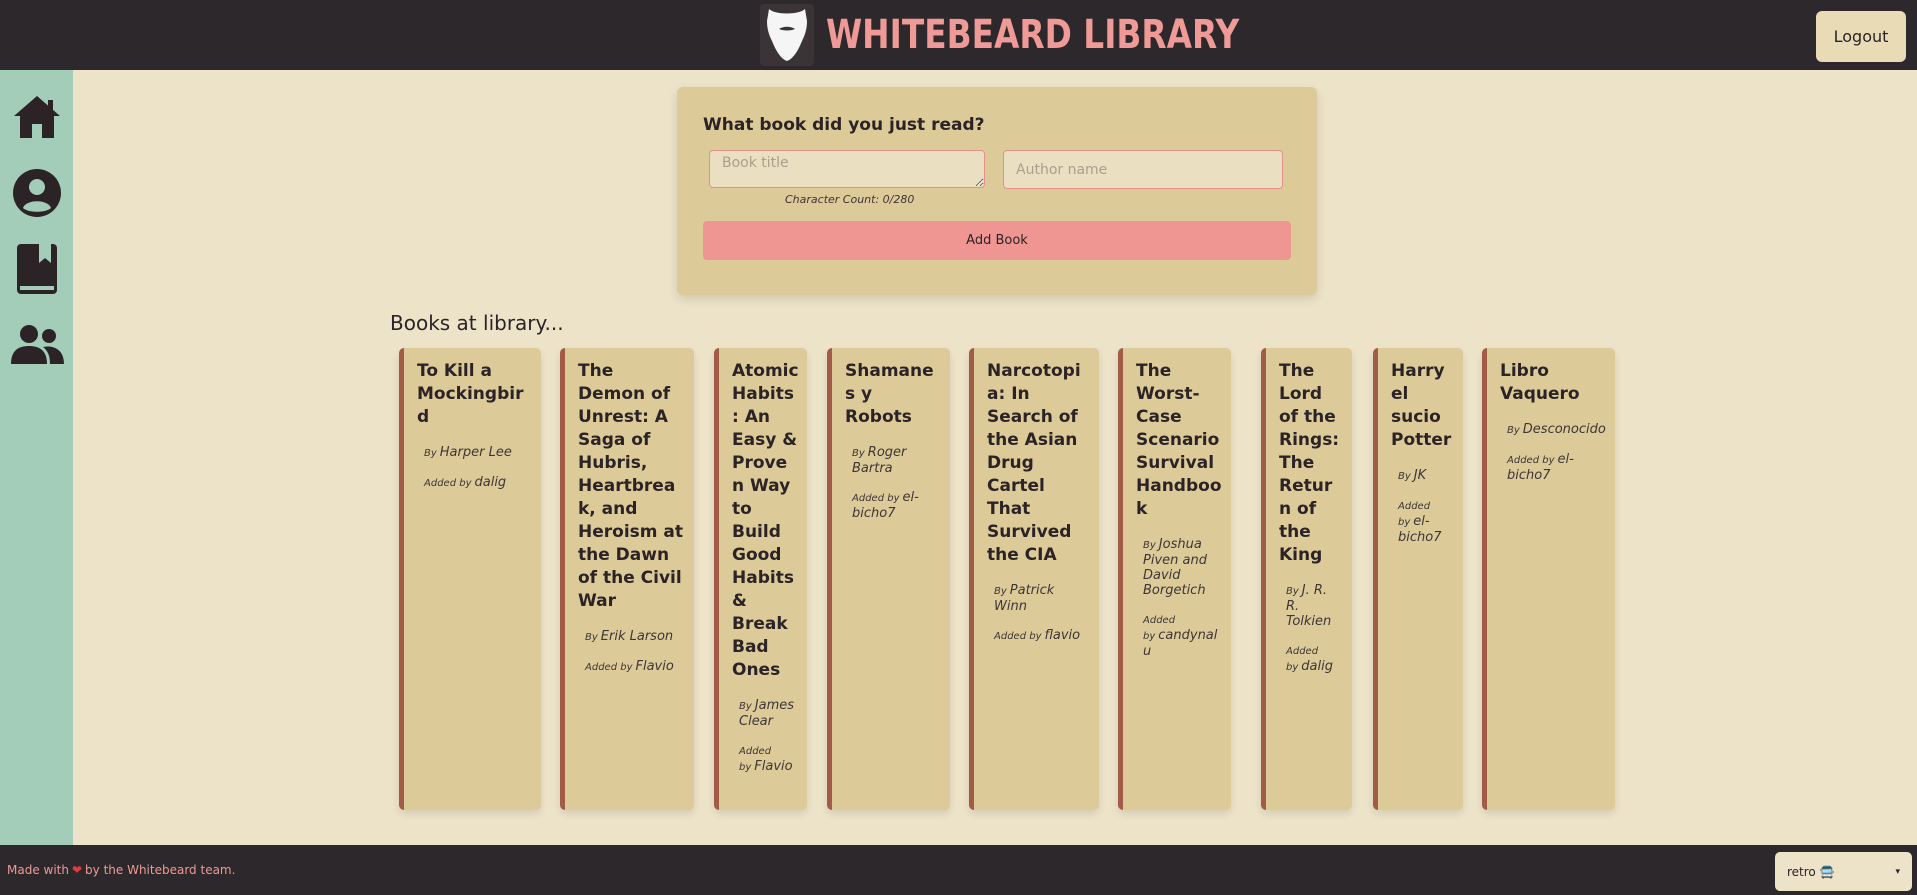  Describe the element at coordinates (160, 870) in the screenshot. I see `footer-suffix: by the Whitebeard team.` at that location.